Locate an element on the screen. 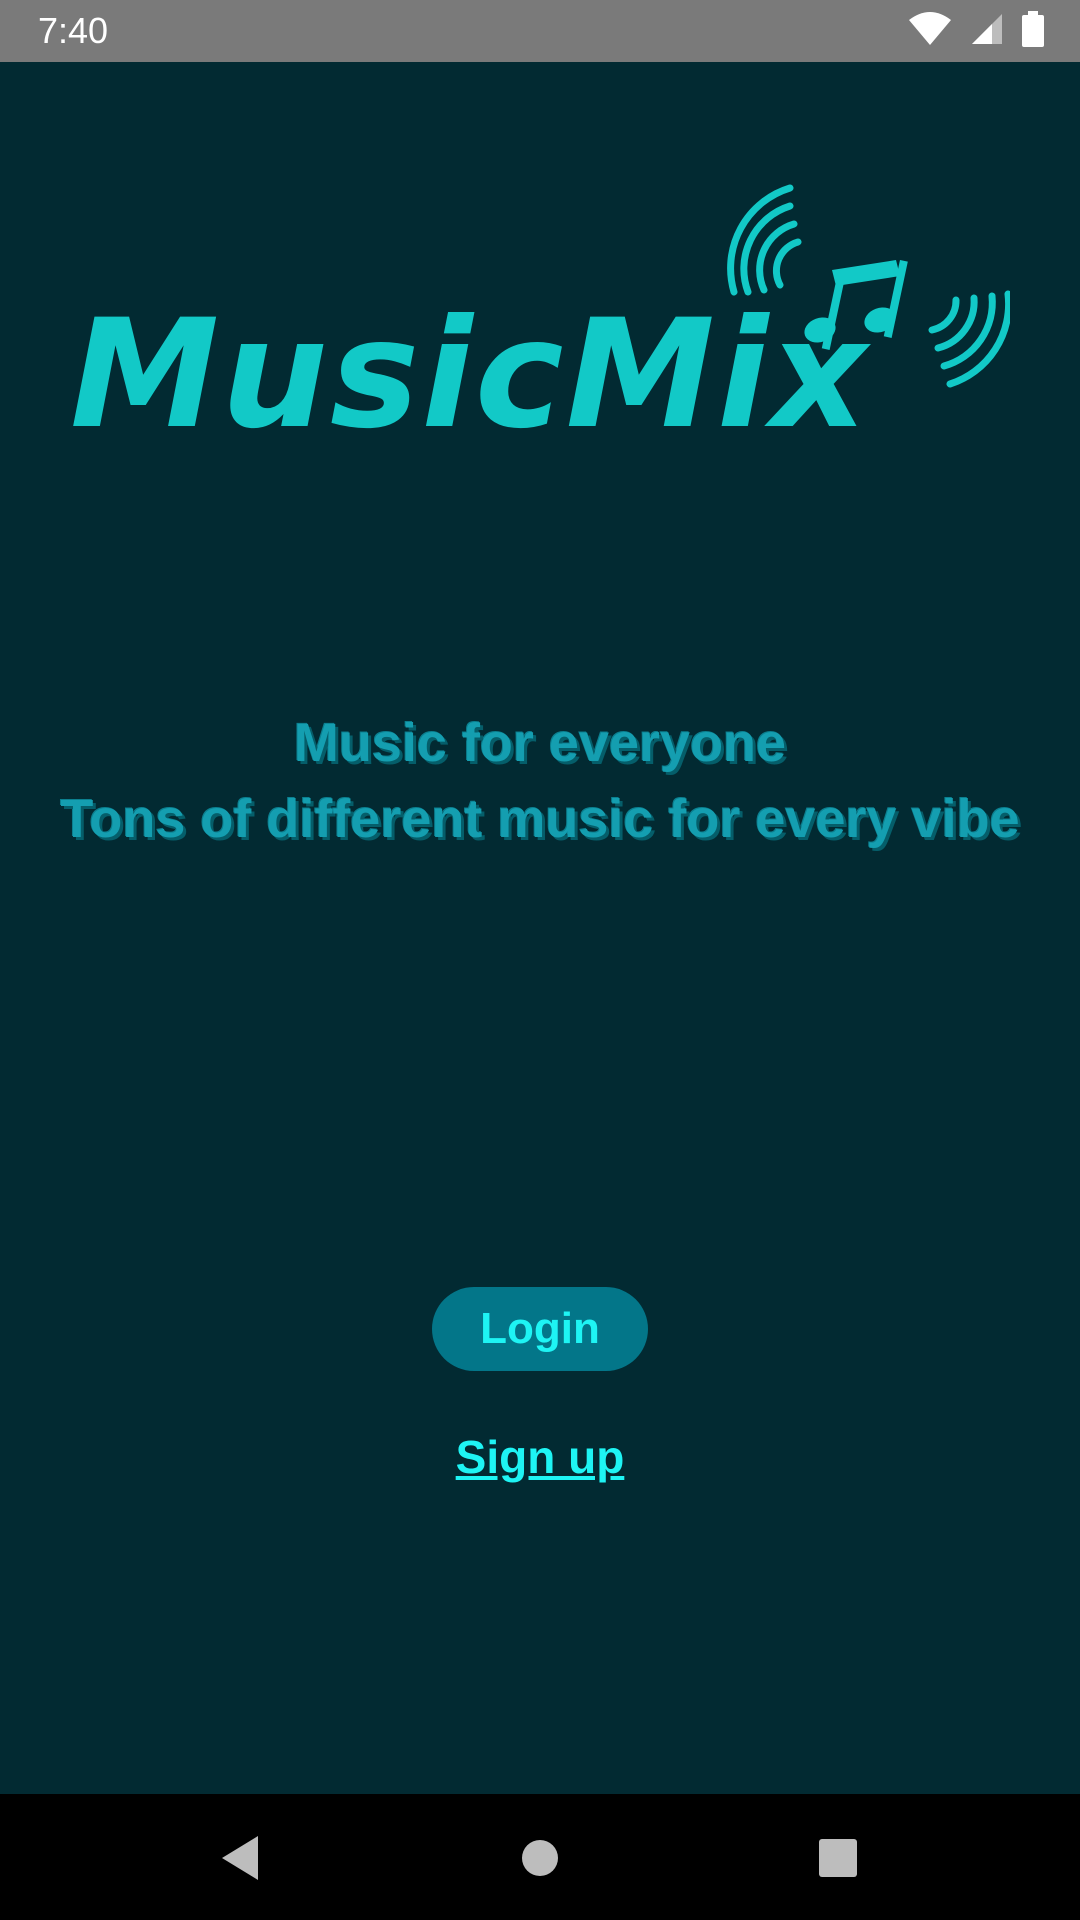 Image resolution: width=1080 pixels, height=1920 pixels. status-bar: 7:40 is located at coordinates (540, 31).